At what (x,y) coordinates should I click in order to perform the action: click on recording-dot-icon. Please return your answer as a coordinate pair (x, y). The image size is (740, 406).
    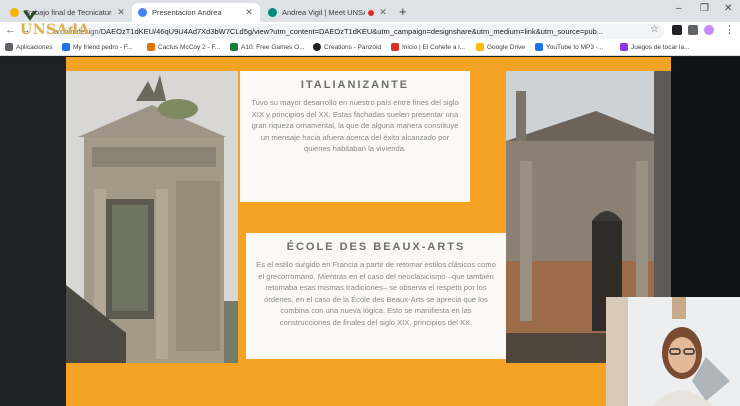
    Looking at the image, I should click on (371, 12).